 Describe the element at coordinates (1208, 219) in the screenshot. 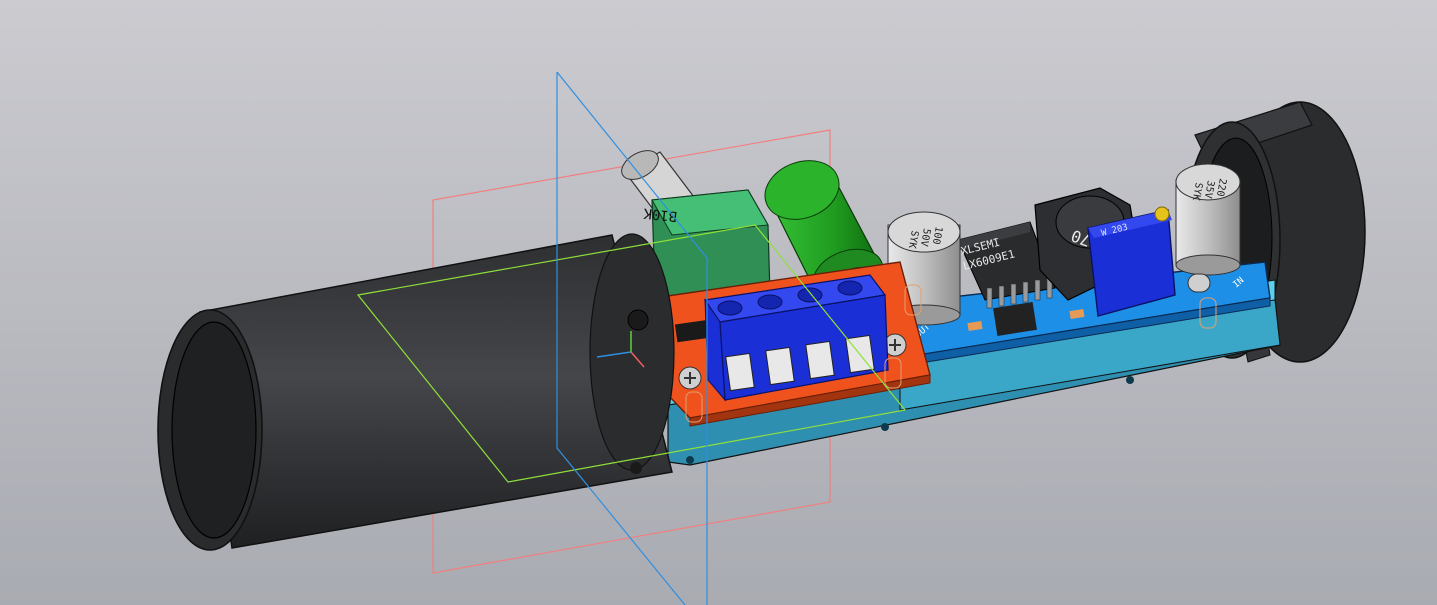

I see `capacitor-220uf: 220 35V SYK` at that location.